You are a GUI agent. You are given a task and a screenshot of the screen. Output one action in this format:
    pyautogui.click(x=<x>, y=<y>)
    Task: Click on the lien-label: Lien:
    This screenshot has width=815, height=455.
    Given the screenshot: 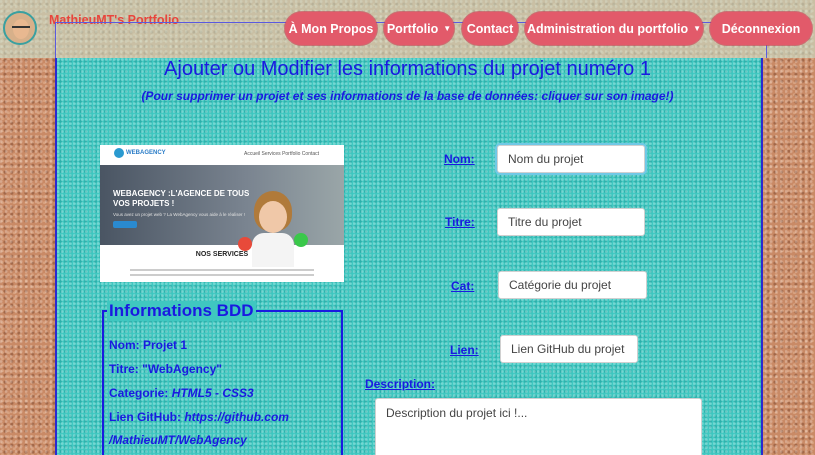 What is the action you would take?
    pyautogui.click(x=464, y=350)
    